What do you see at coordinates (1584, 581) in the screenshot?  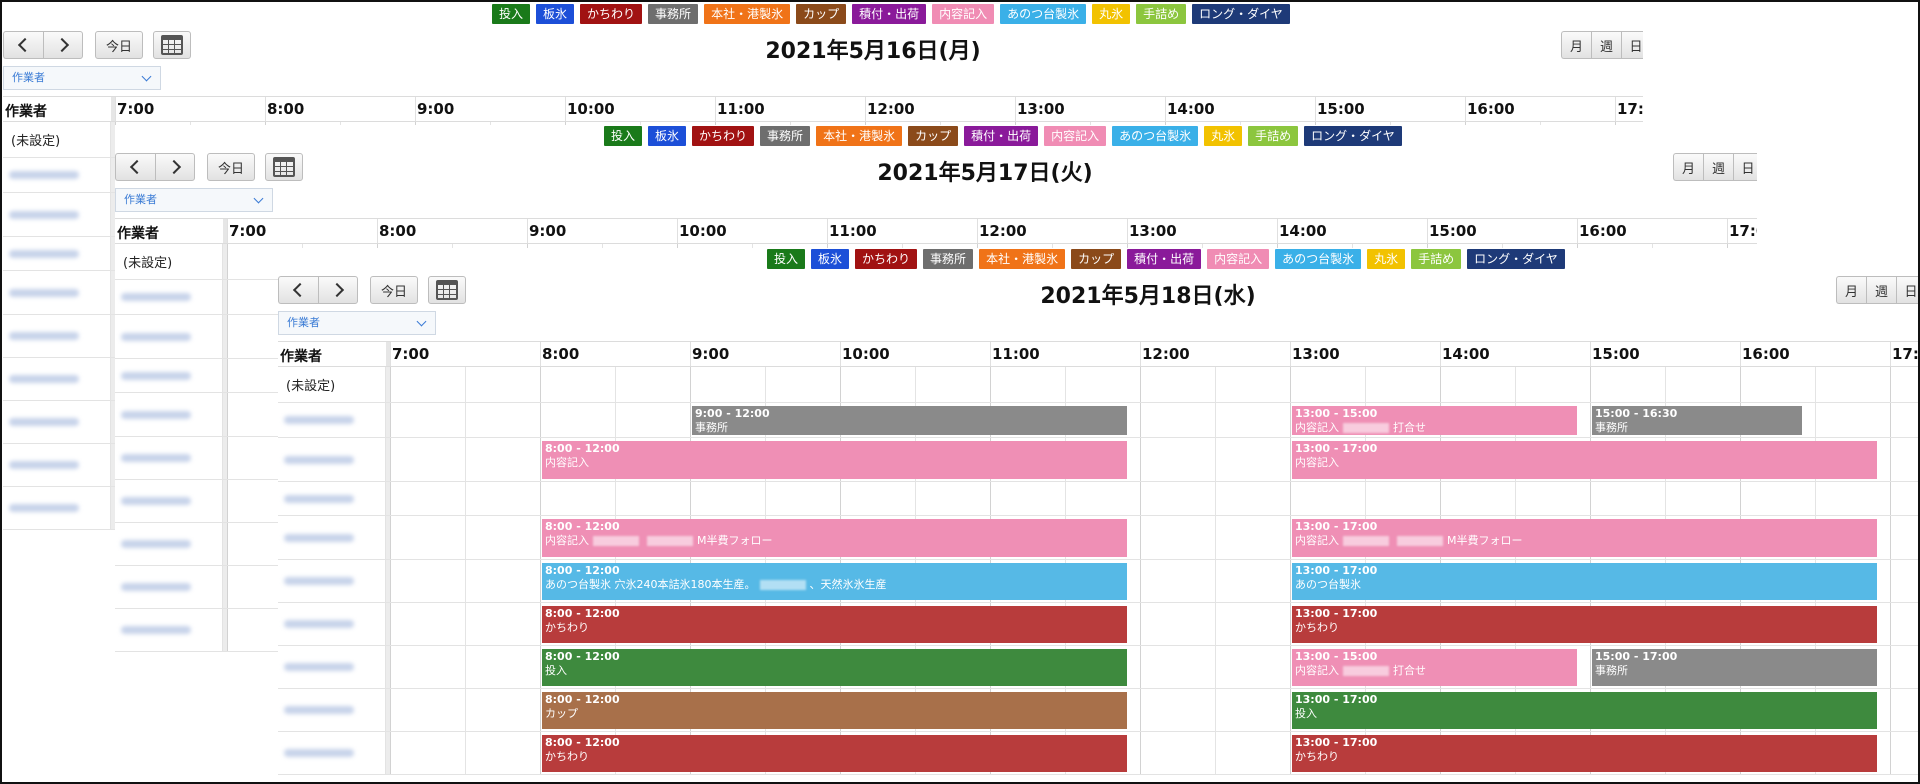 I see `schedule-event: 13:00 - 17:00 あのつ台製氷` at bounding box center [1584, 581].